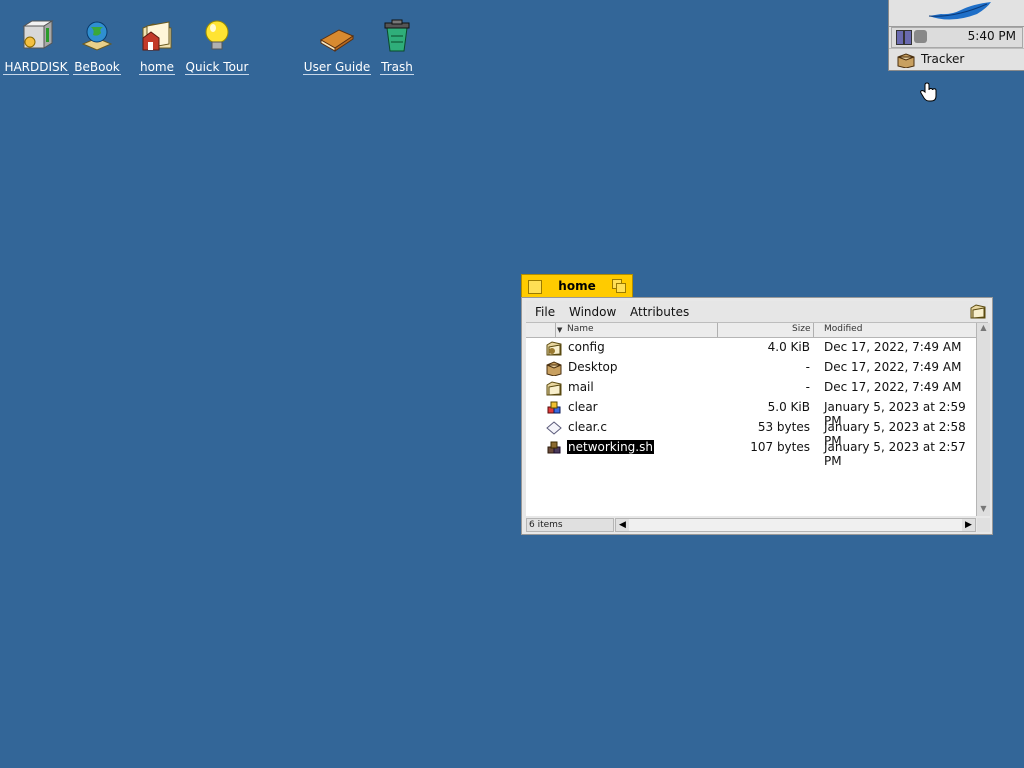 The height and width of the screenshot is (768, 1024). I want to click on hand-cursor-icon, so click(928, 92).